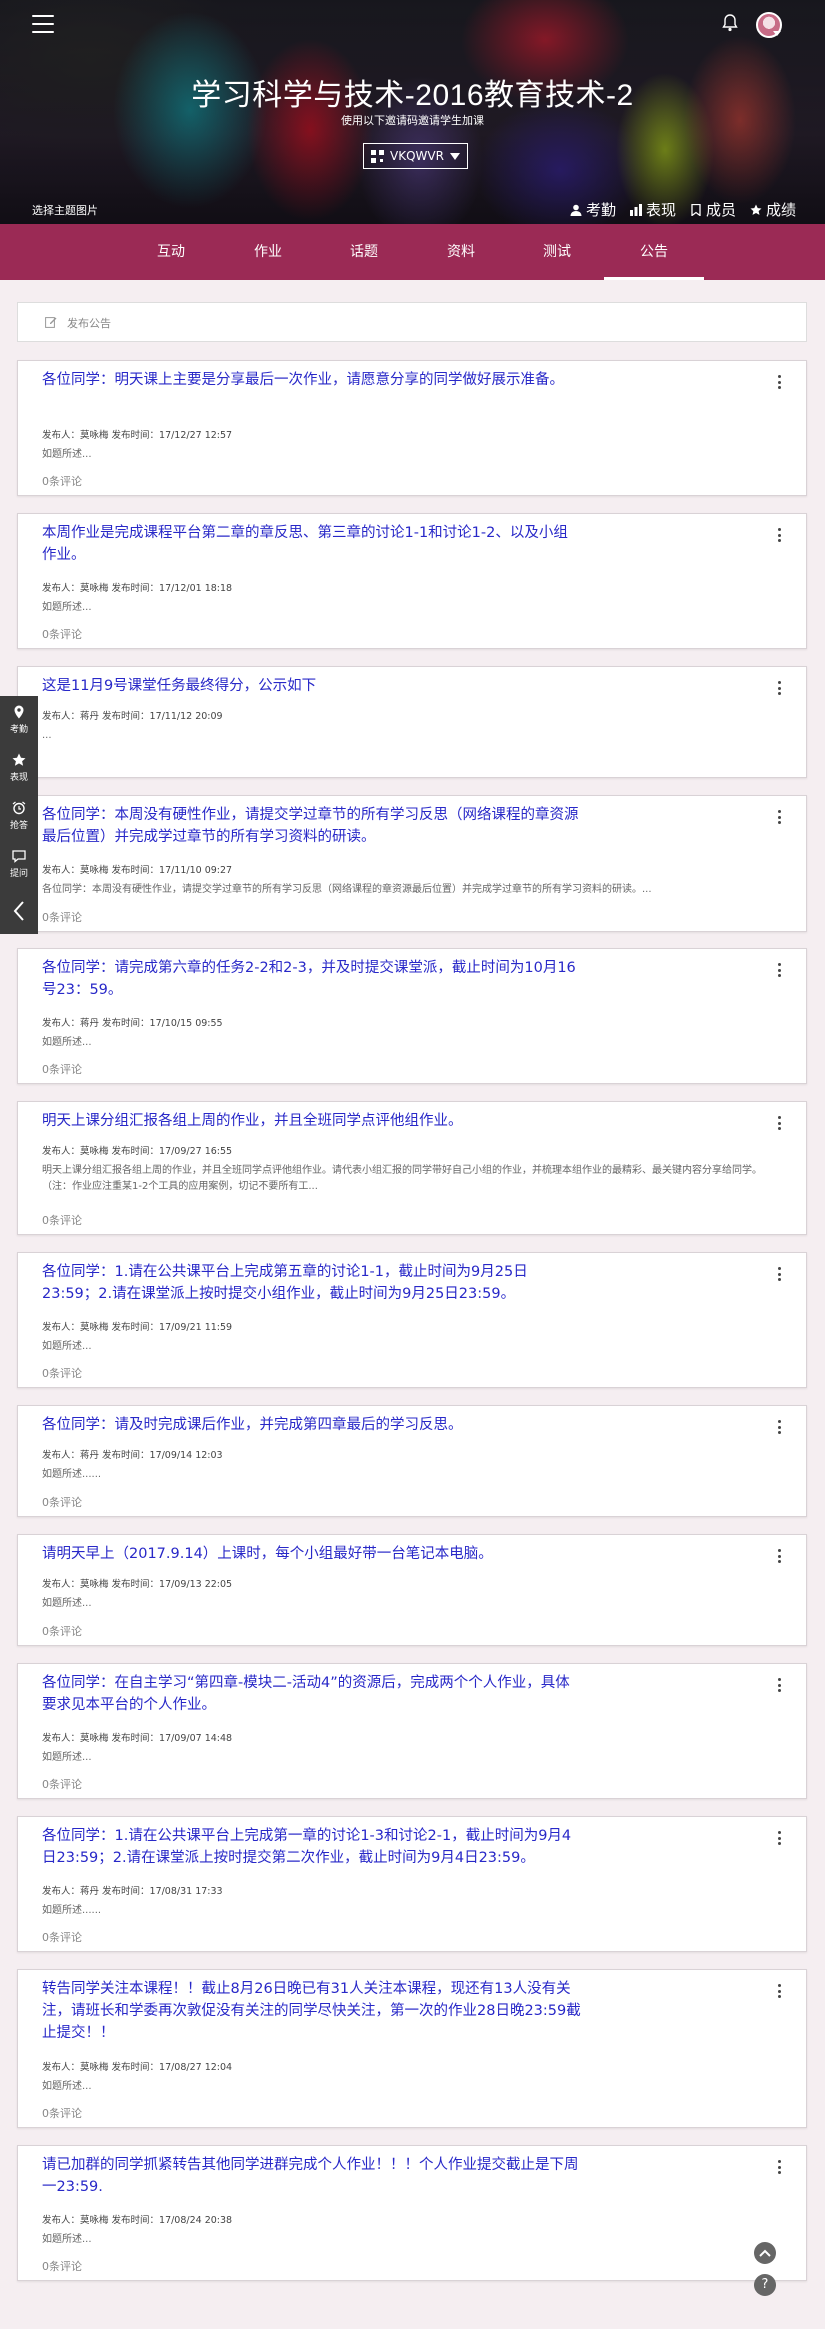 The width and height of the screenshot is (825, 2329). What do you see at coordinates (765, 2285) in the screenshot?
I see `help-button: ?` at bounding box center [765, 2285].